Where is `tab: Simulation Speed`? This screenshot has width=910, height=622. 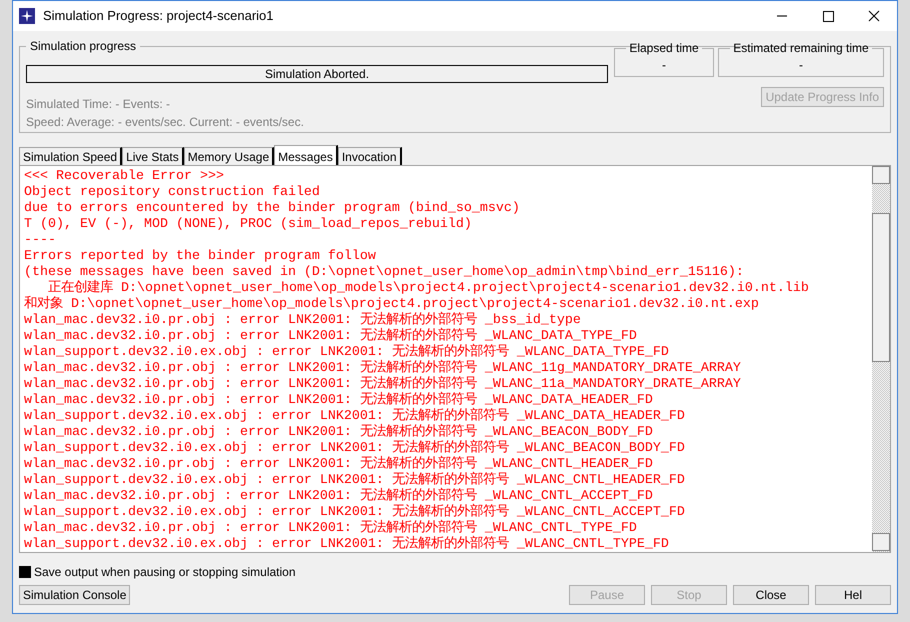 tab: Simulation Speed is located at coordinates (70, 156).